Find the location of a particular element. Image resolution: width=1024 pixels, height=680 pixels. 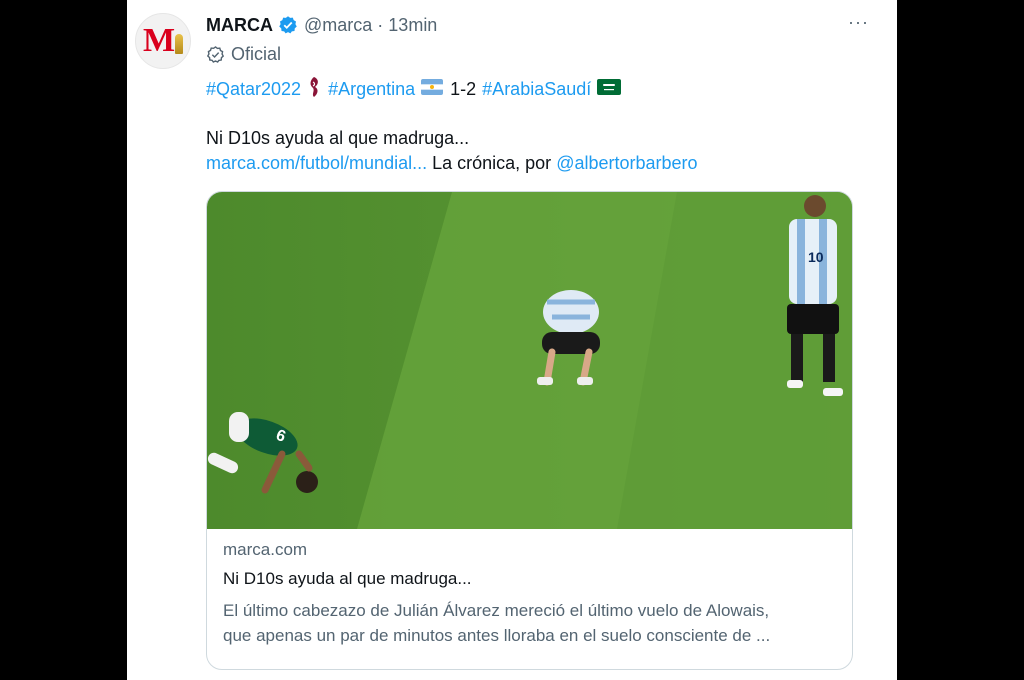

tweet-timestamp: 13min is located at coordinates (412, 25).